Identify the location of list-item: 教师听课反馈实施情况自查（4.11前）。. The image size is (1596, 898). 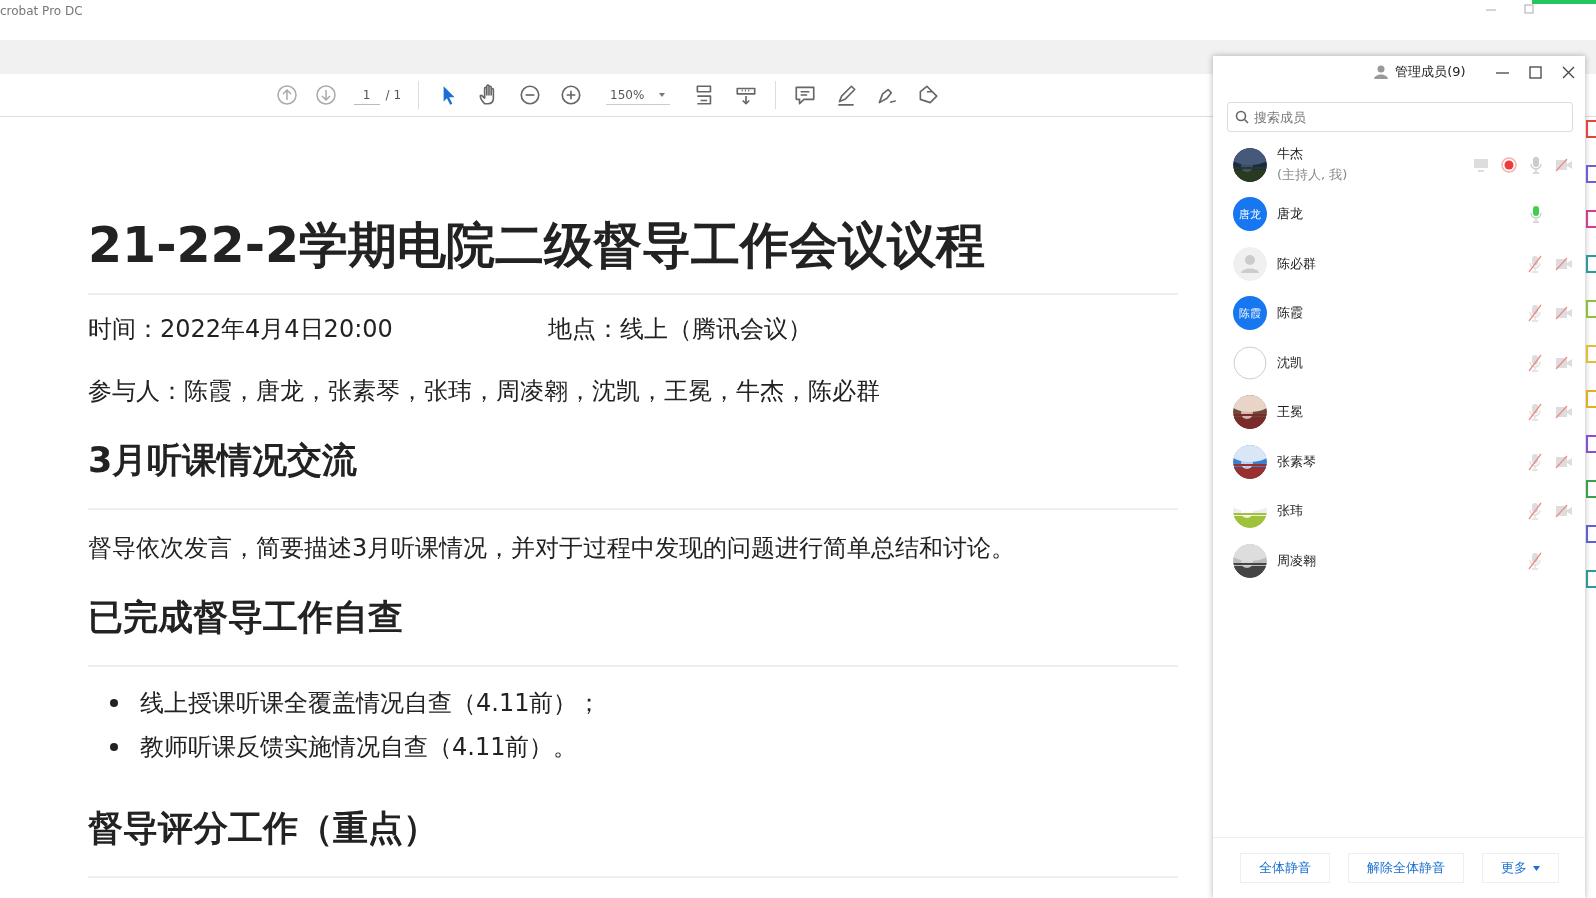
(359, 747).